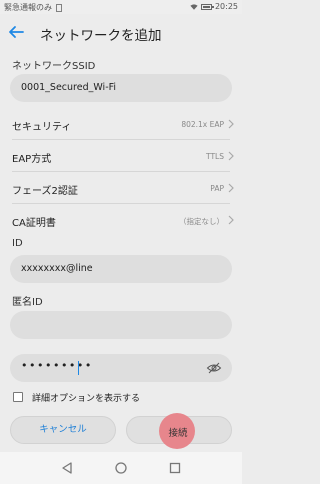 This screenshot has width=320, height=484. Describe the element at coordinates (217, 188) in the screenshot. I see `phase2-auth-value: PAP` at that location.